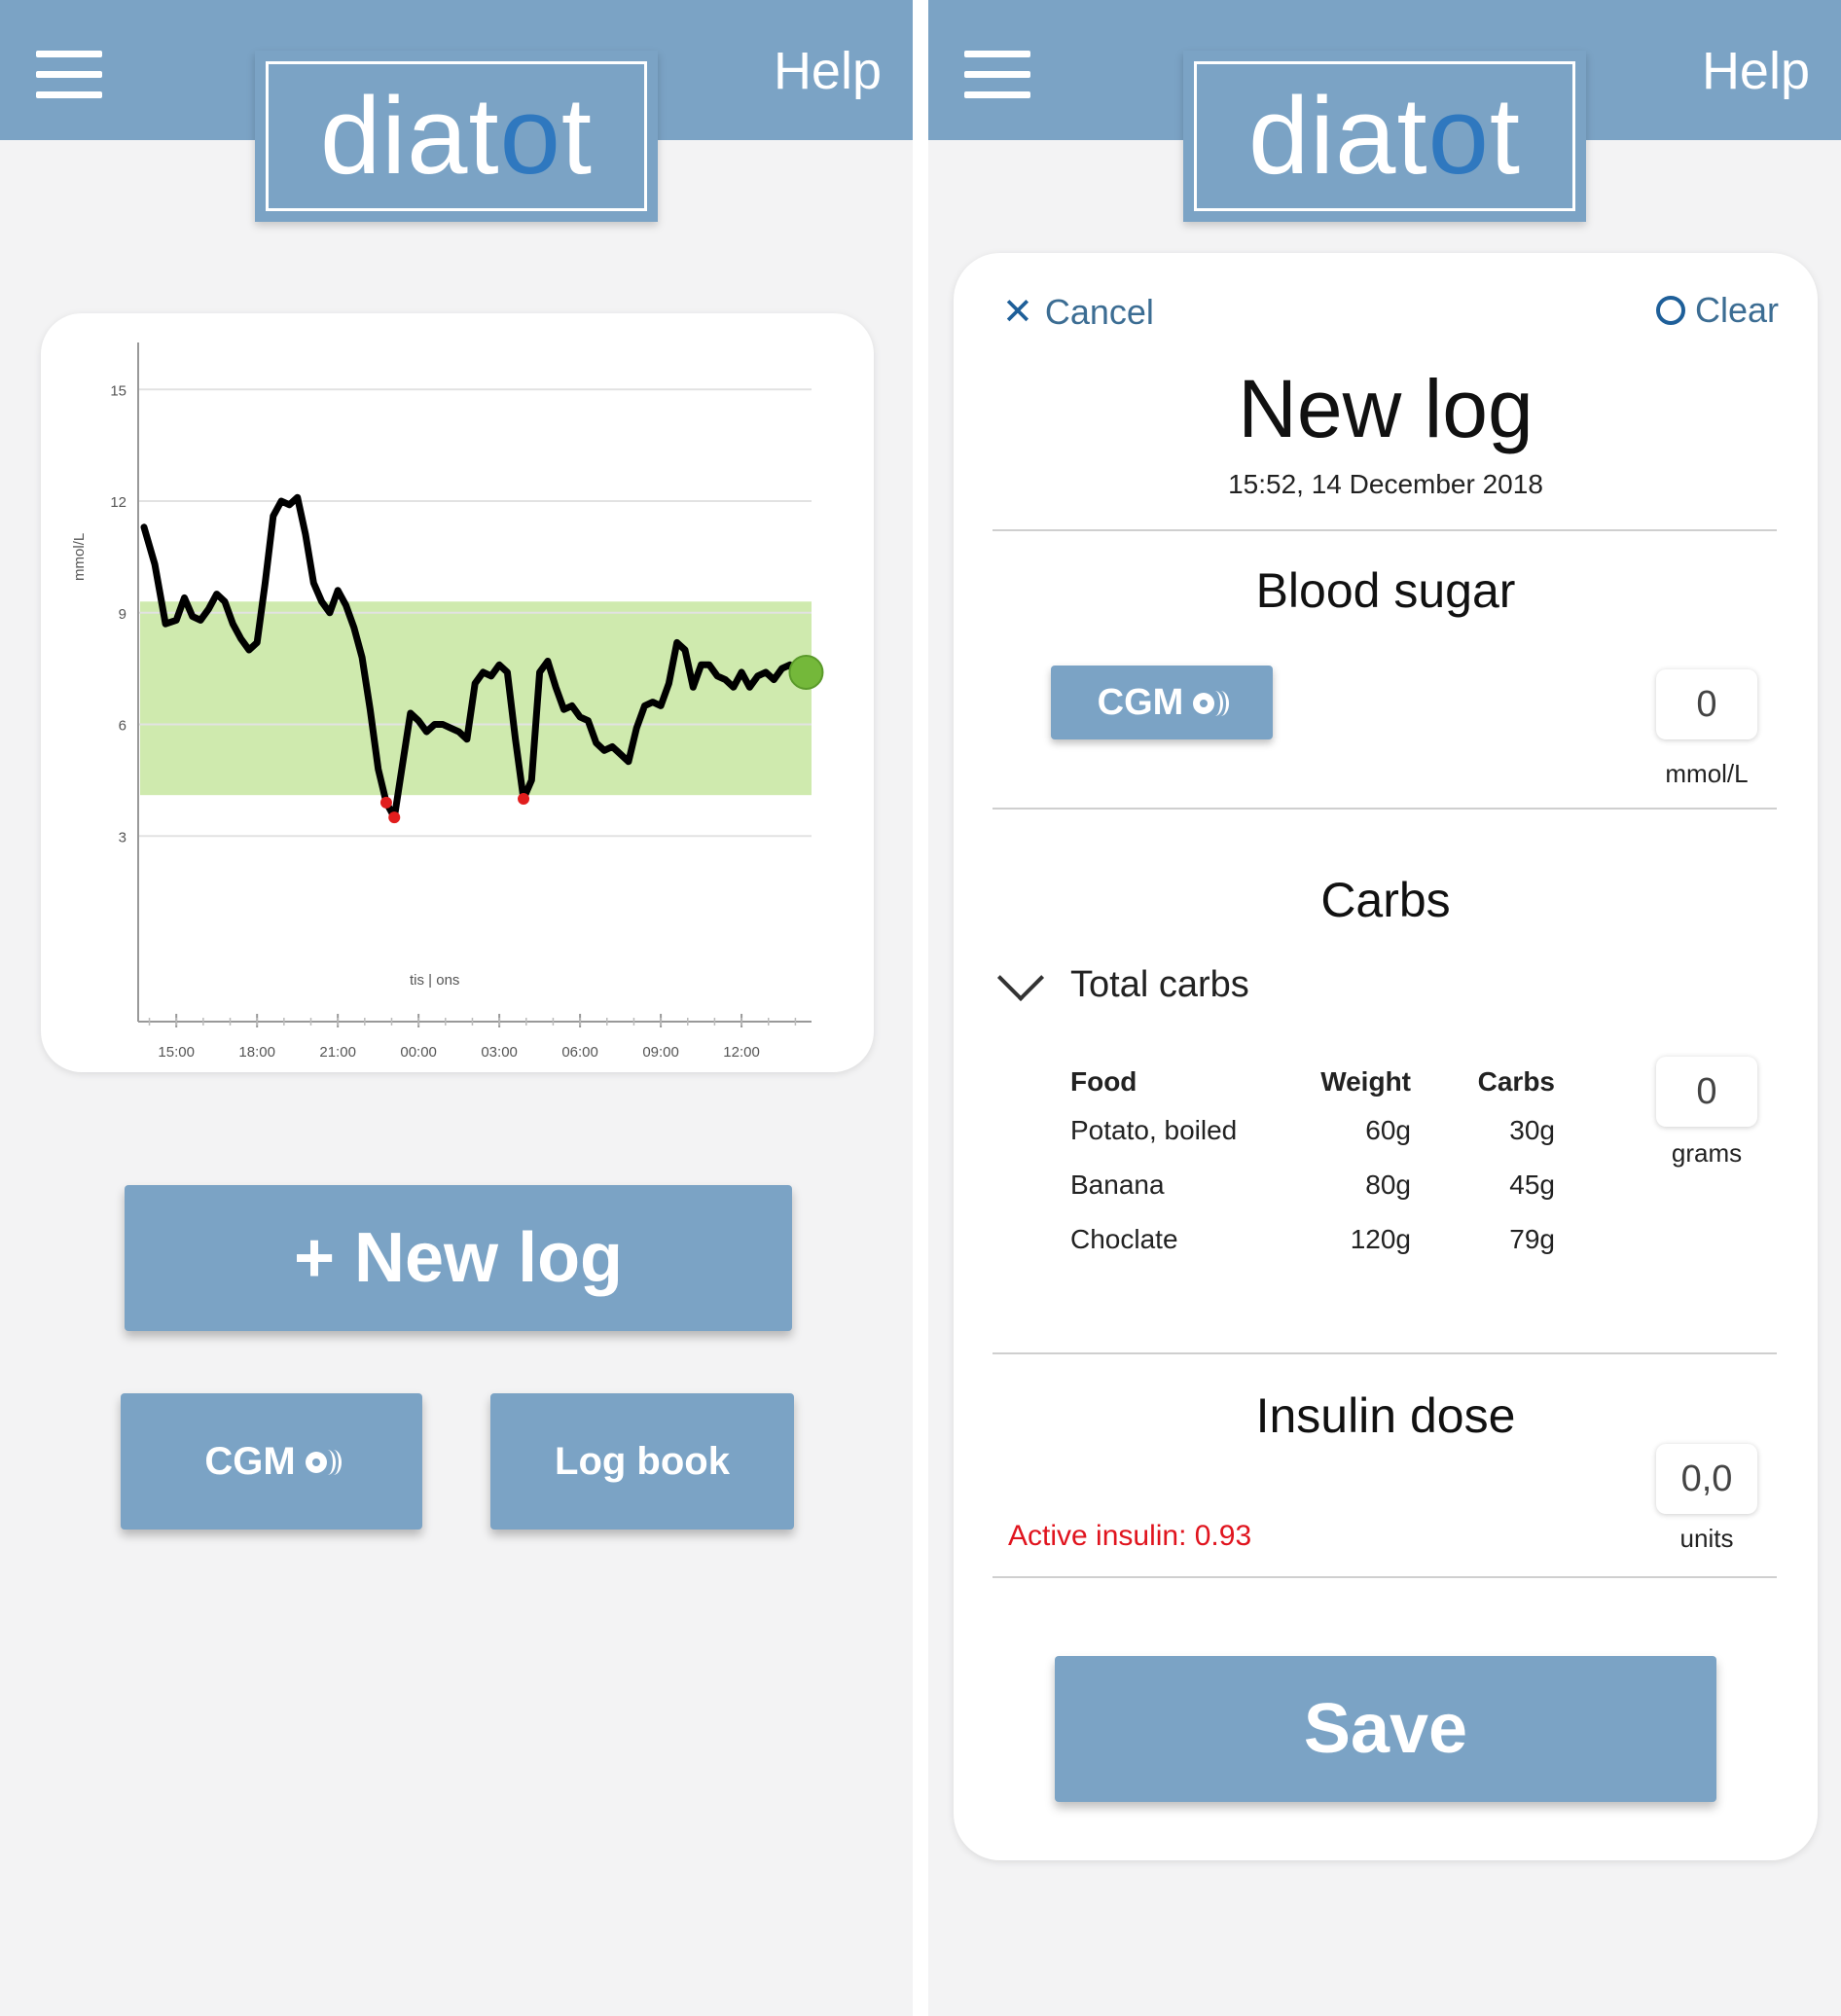  I want to click on food-weight: 80g, so click(1388, 1185).